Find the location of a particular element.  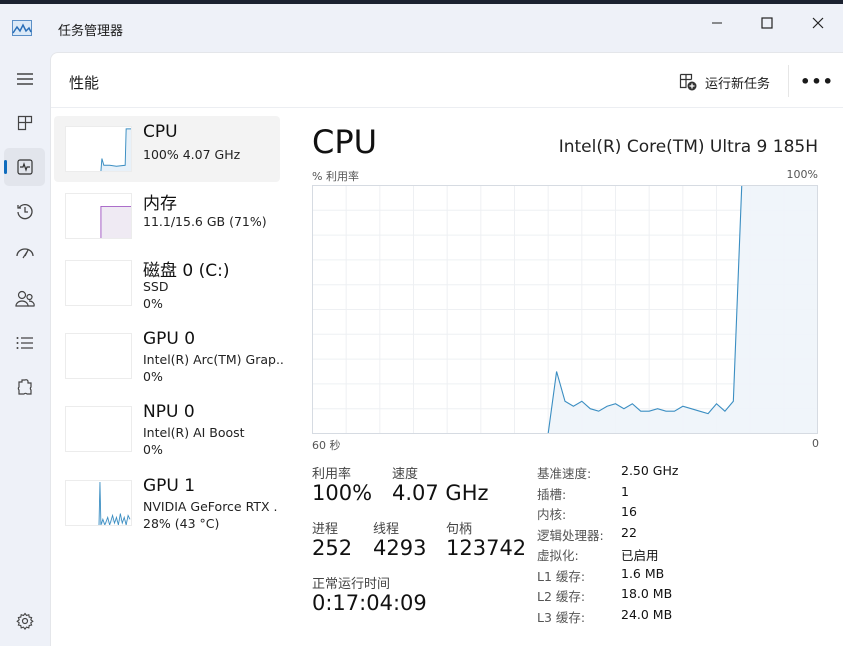

spec-label: 逻辑处理器: is located at coordinates (570, 535).